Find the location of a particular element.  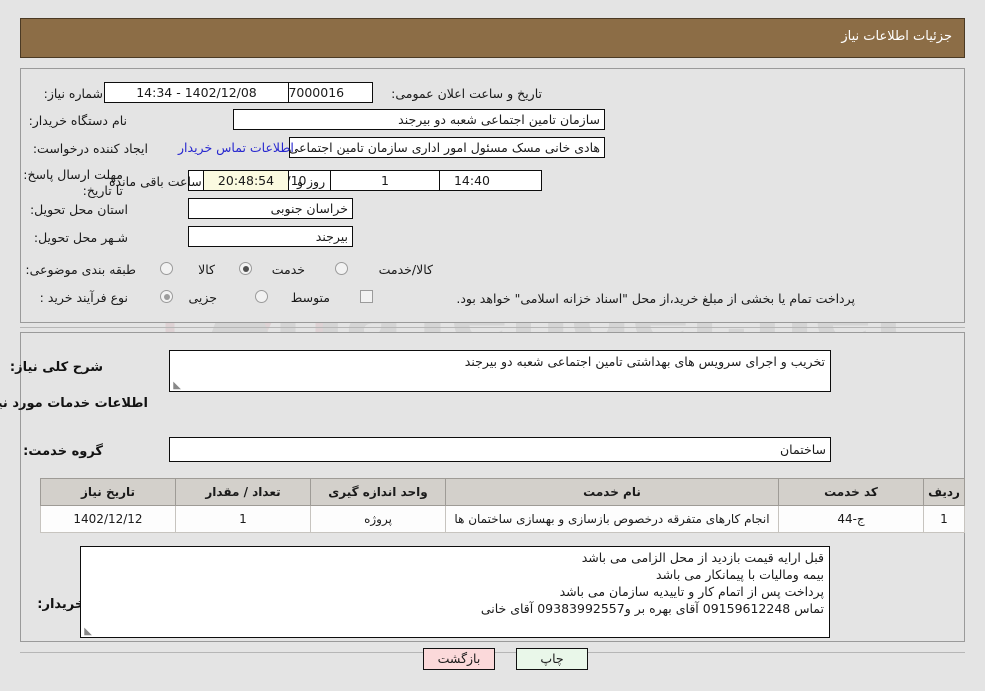

city-label: شـهر محل تحویل: is located at coordinates (80, 237).